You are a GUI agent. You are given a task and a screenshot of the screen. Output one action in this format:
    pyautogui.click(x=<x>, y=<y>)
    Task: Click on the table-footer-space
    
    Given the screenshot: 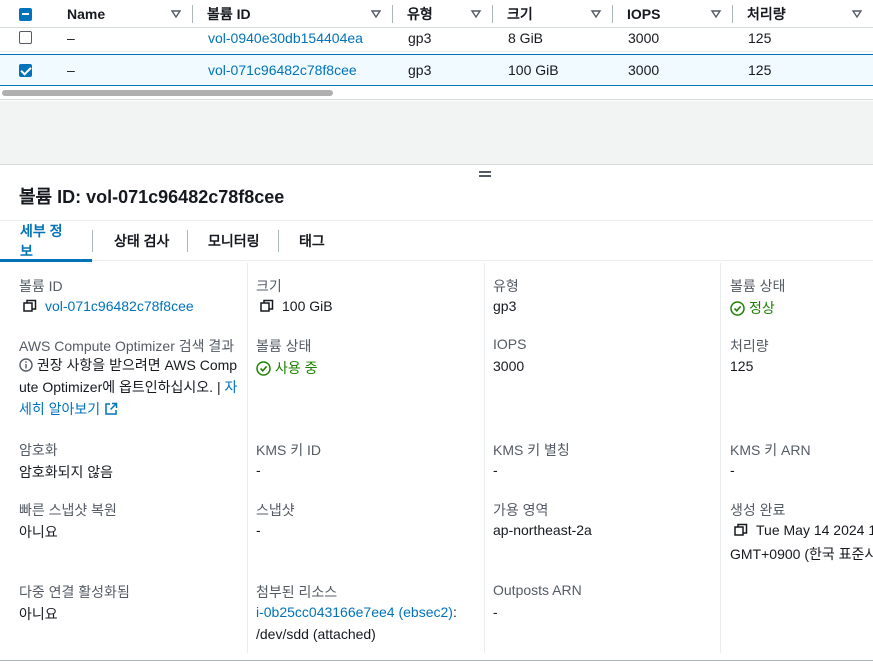 What is the action you would take?
    pyautogui.click(x=436, y=133)
    